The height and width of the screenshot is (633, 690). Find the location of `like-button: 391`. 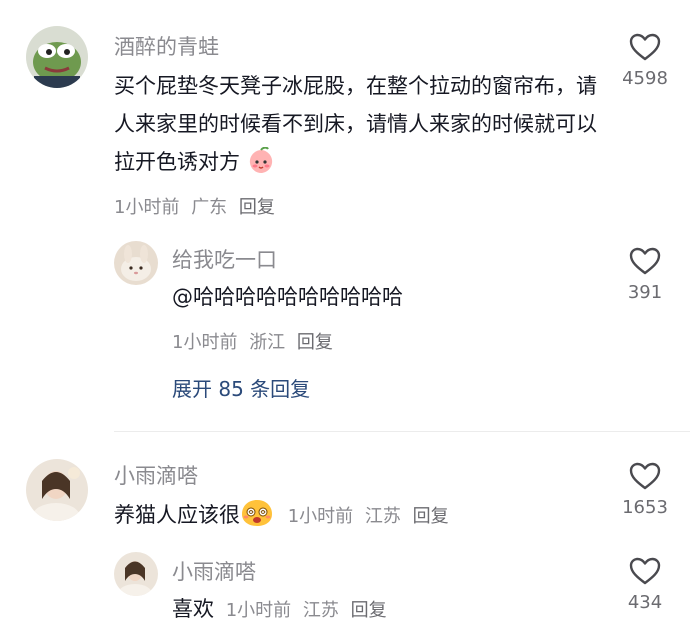

like-button: 391 is located at coordinates (645, 274).